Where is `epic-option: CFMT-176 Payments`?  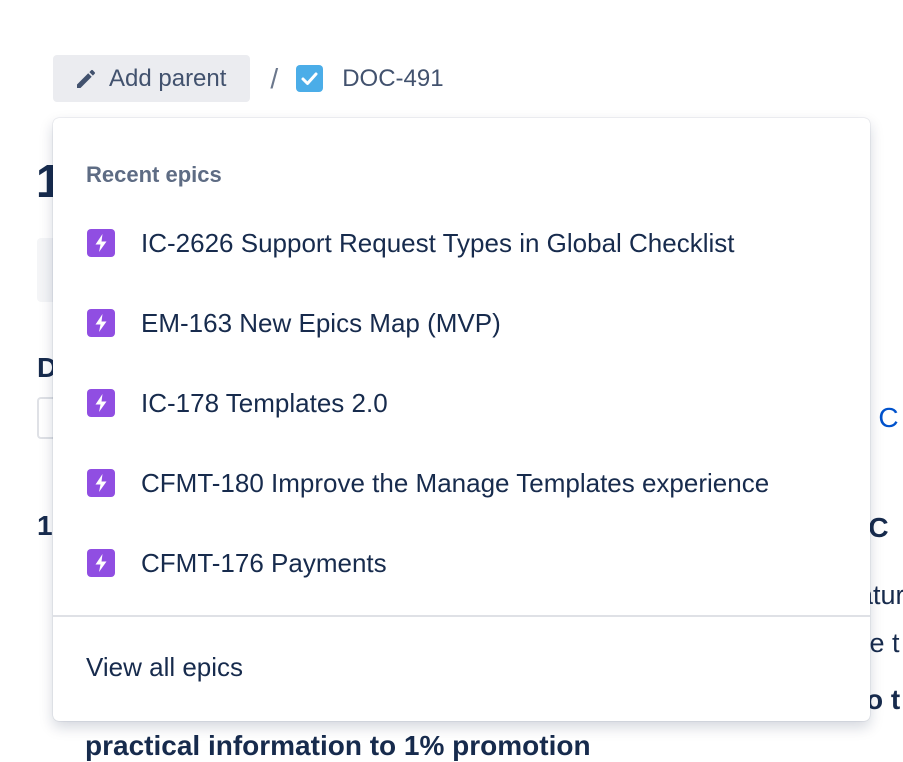 epic-option: CFMT-176 Payments is located at coordinates (461, 563).